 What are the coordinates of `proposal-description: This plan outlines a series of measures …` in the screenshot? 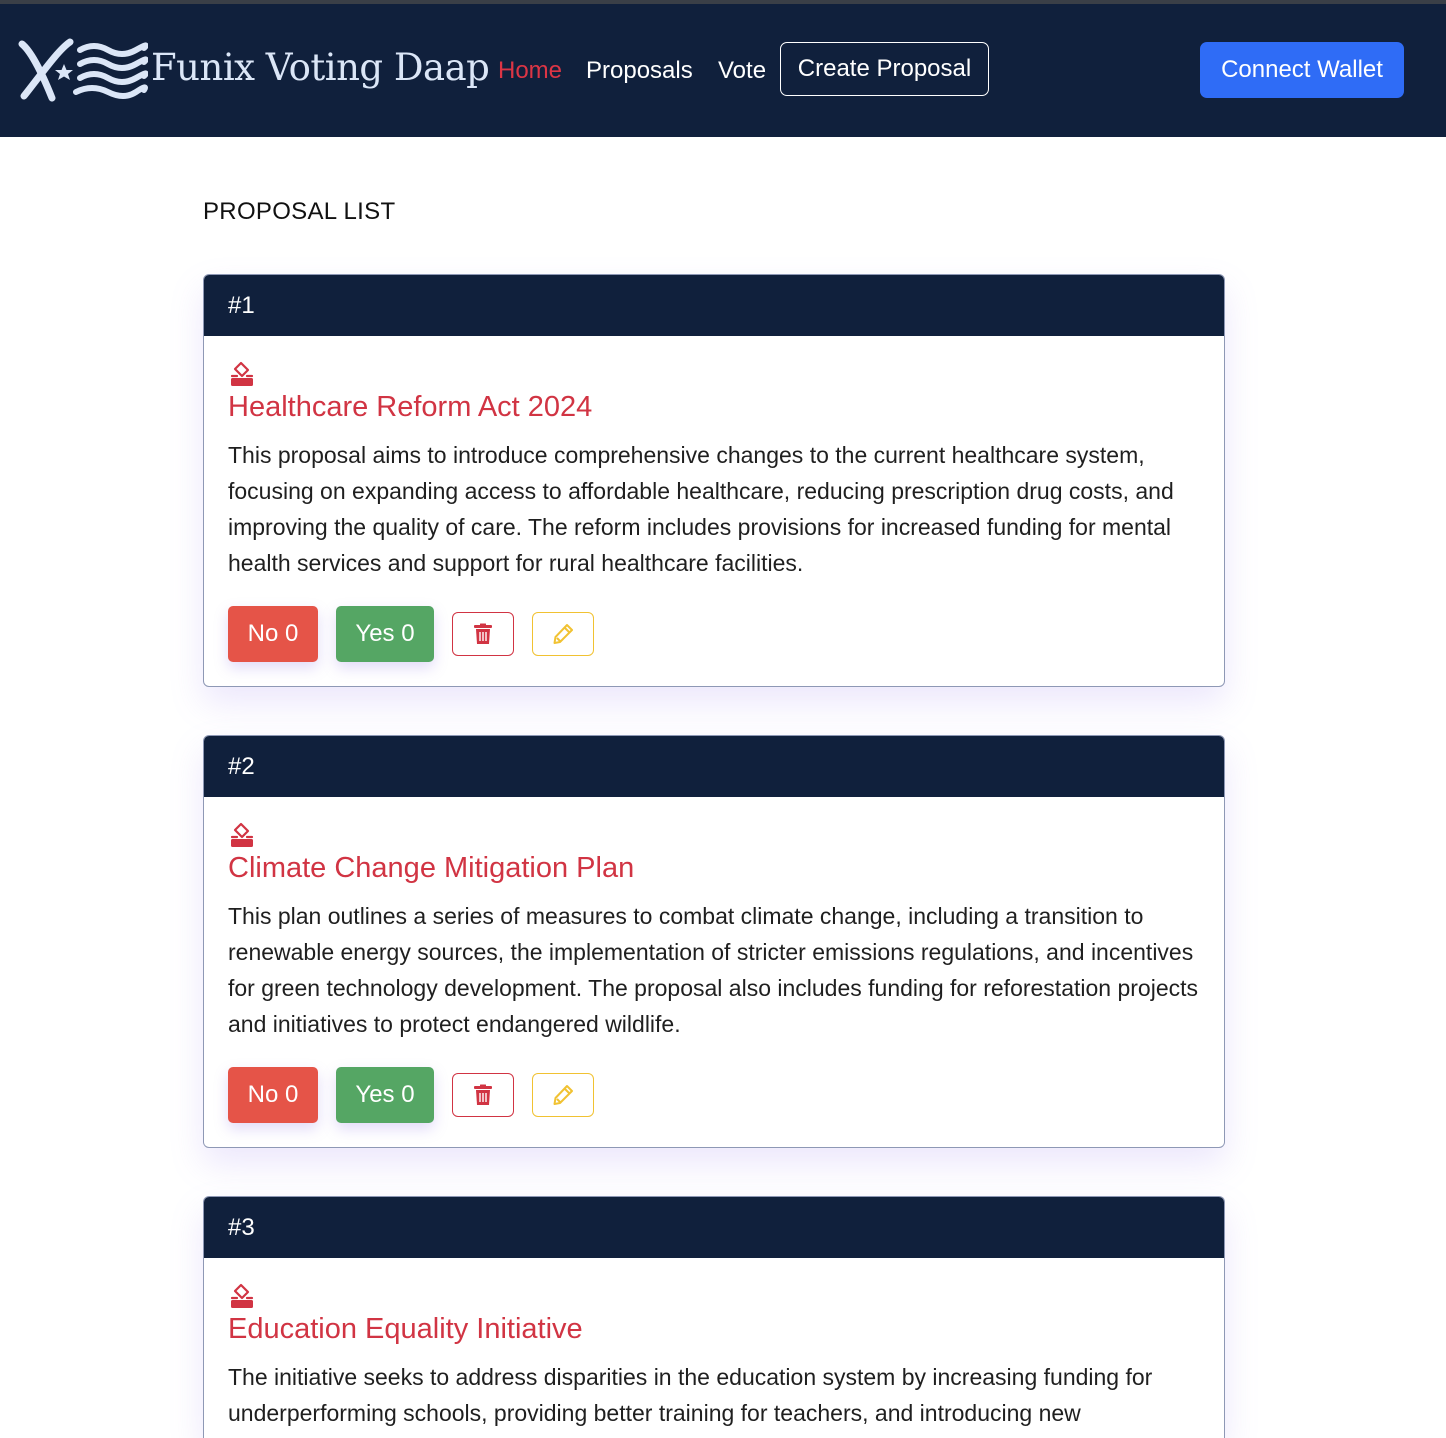 It's located at (713, 970).